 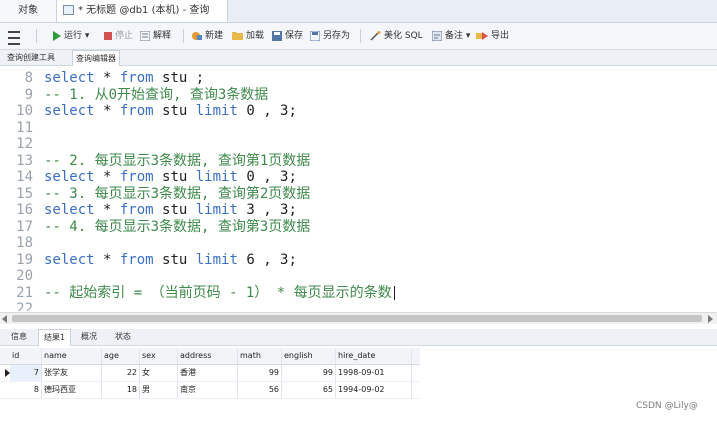 What do you see at coordinates (360, 36) in the screenshot?
I see `toolbar-divider` at bounding box center [360, 36].